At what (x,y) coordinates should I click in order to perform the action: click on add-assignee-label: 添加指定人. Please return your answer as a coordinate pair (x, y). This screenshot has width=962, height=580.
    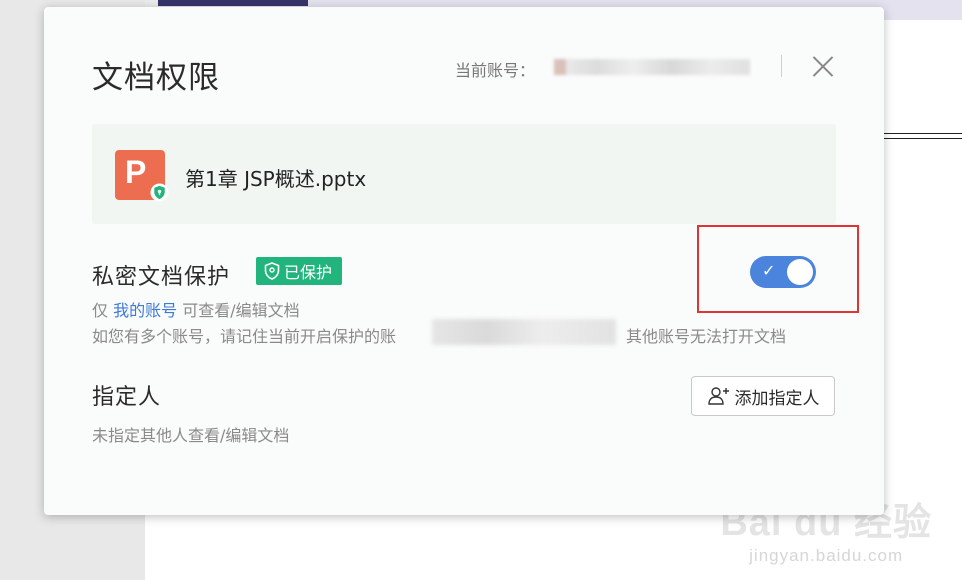
    Looking at the image, I should click on (777, 398).